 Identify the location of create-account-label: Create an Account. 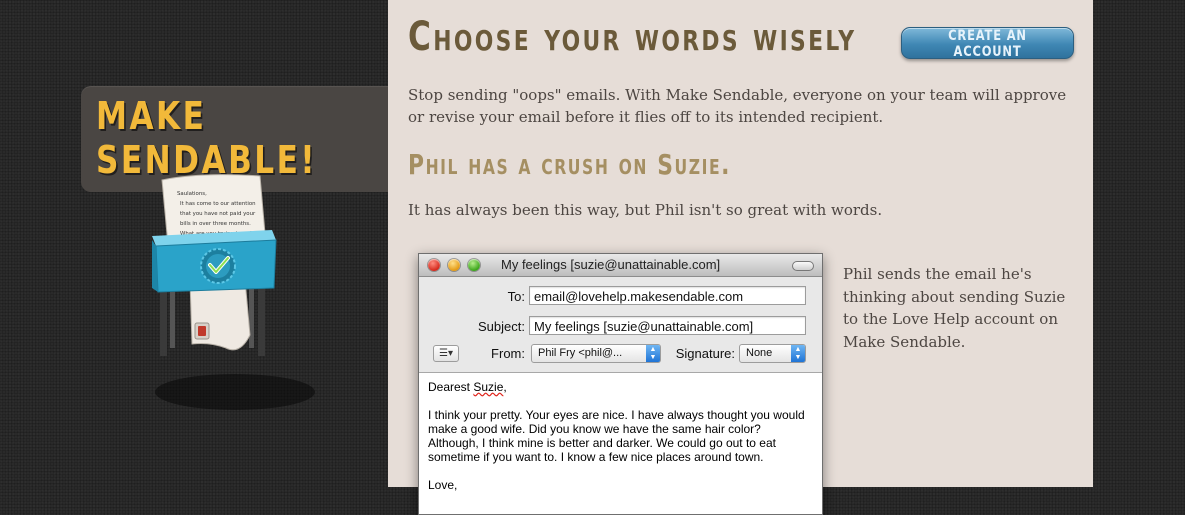
(987, 44).